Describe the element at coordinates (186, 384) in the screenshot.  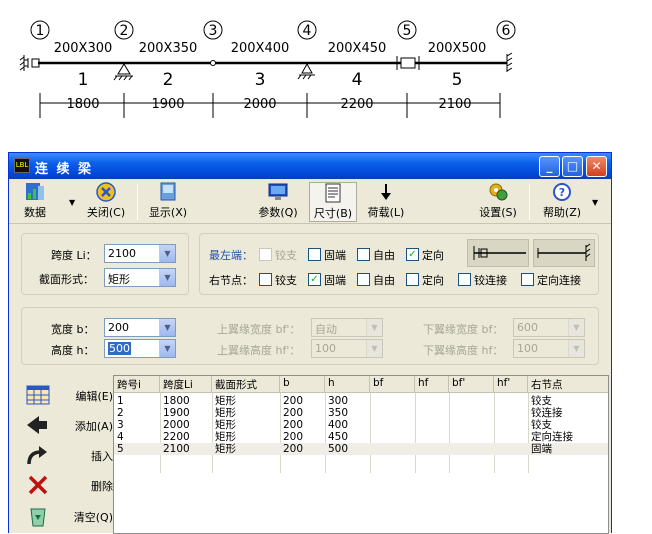
I see `column-header: 跨度Li` at that location.